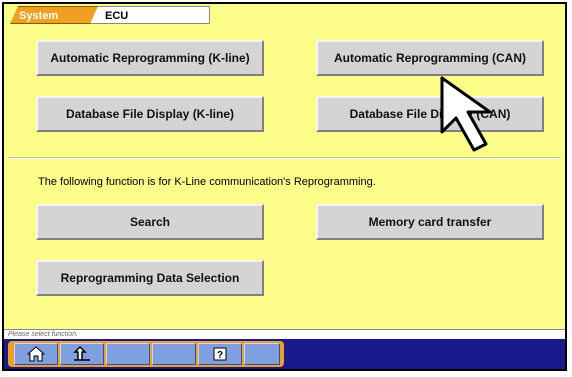 Image resolution: width=572 pixels, height=377 pixels. I want to click on database-file-display-kline-button: Database File Display (K-line), so click(150, 114).